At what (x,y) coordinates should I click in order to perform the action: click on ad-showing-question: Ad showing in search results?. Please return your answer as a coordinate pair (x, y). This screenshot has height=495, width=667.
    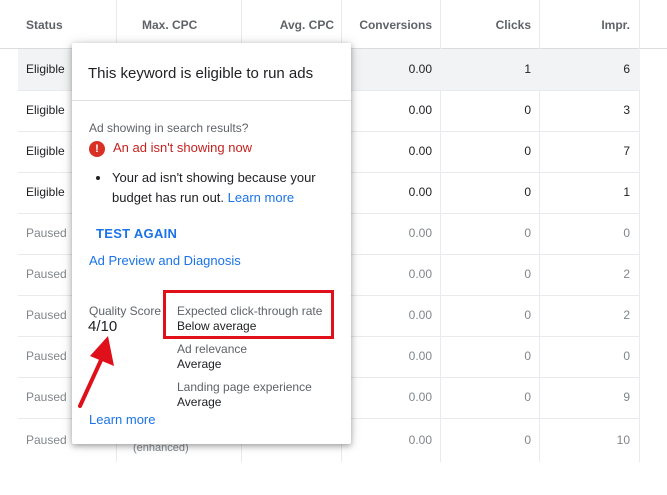
    Looking at the image, I should click on (169, 128).